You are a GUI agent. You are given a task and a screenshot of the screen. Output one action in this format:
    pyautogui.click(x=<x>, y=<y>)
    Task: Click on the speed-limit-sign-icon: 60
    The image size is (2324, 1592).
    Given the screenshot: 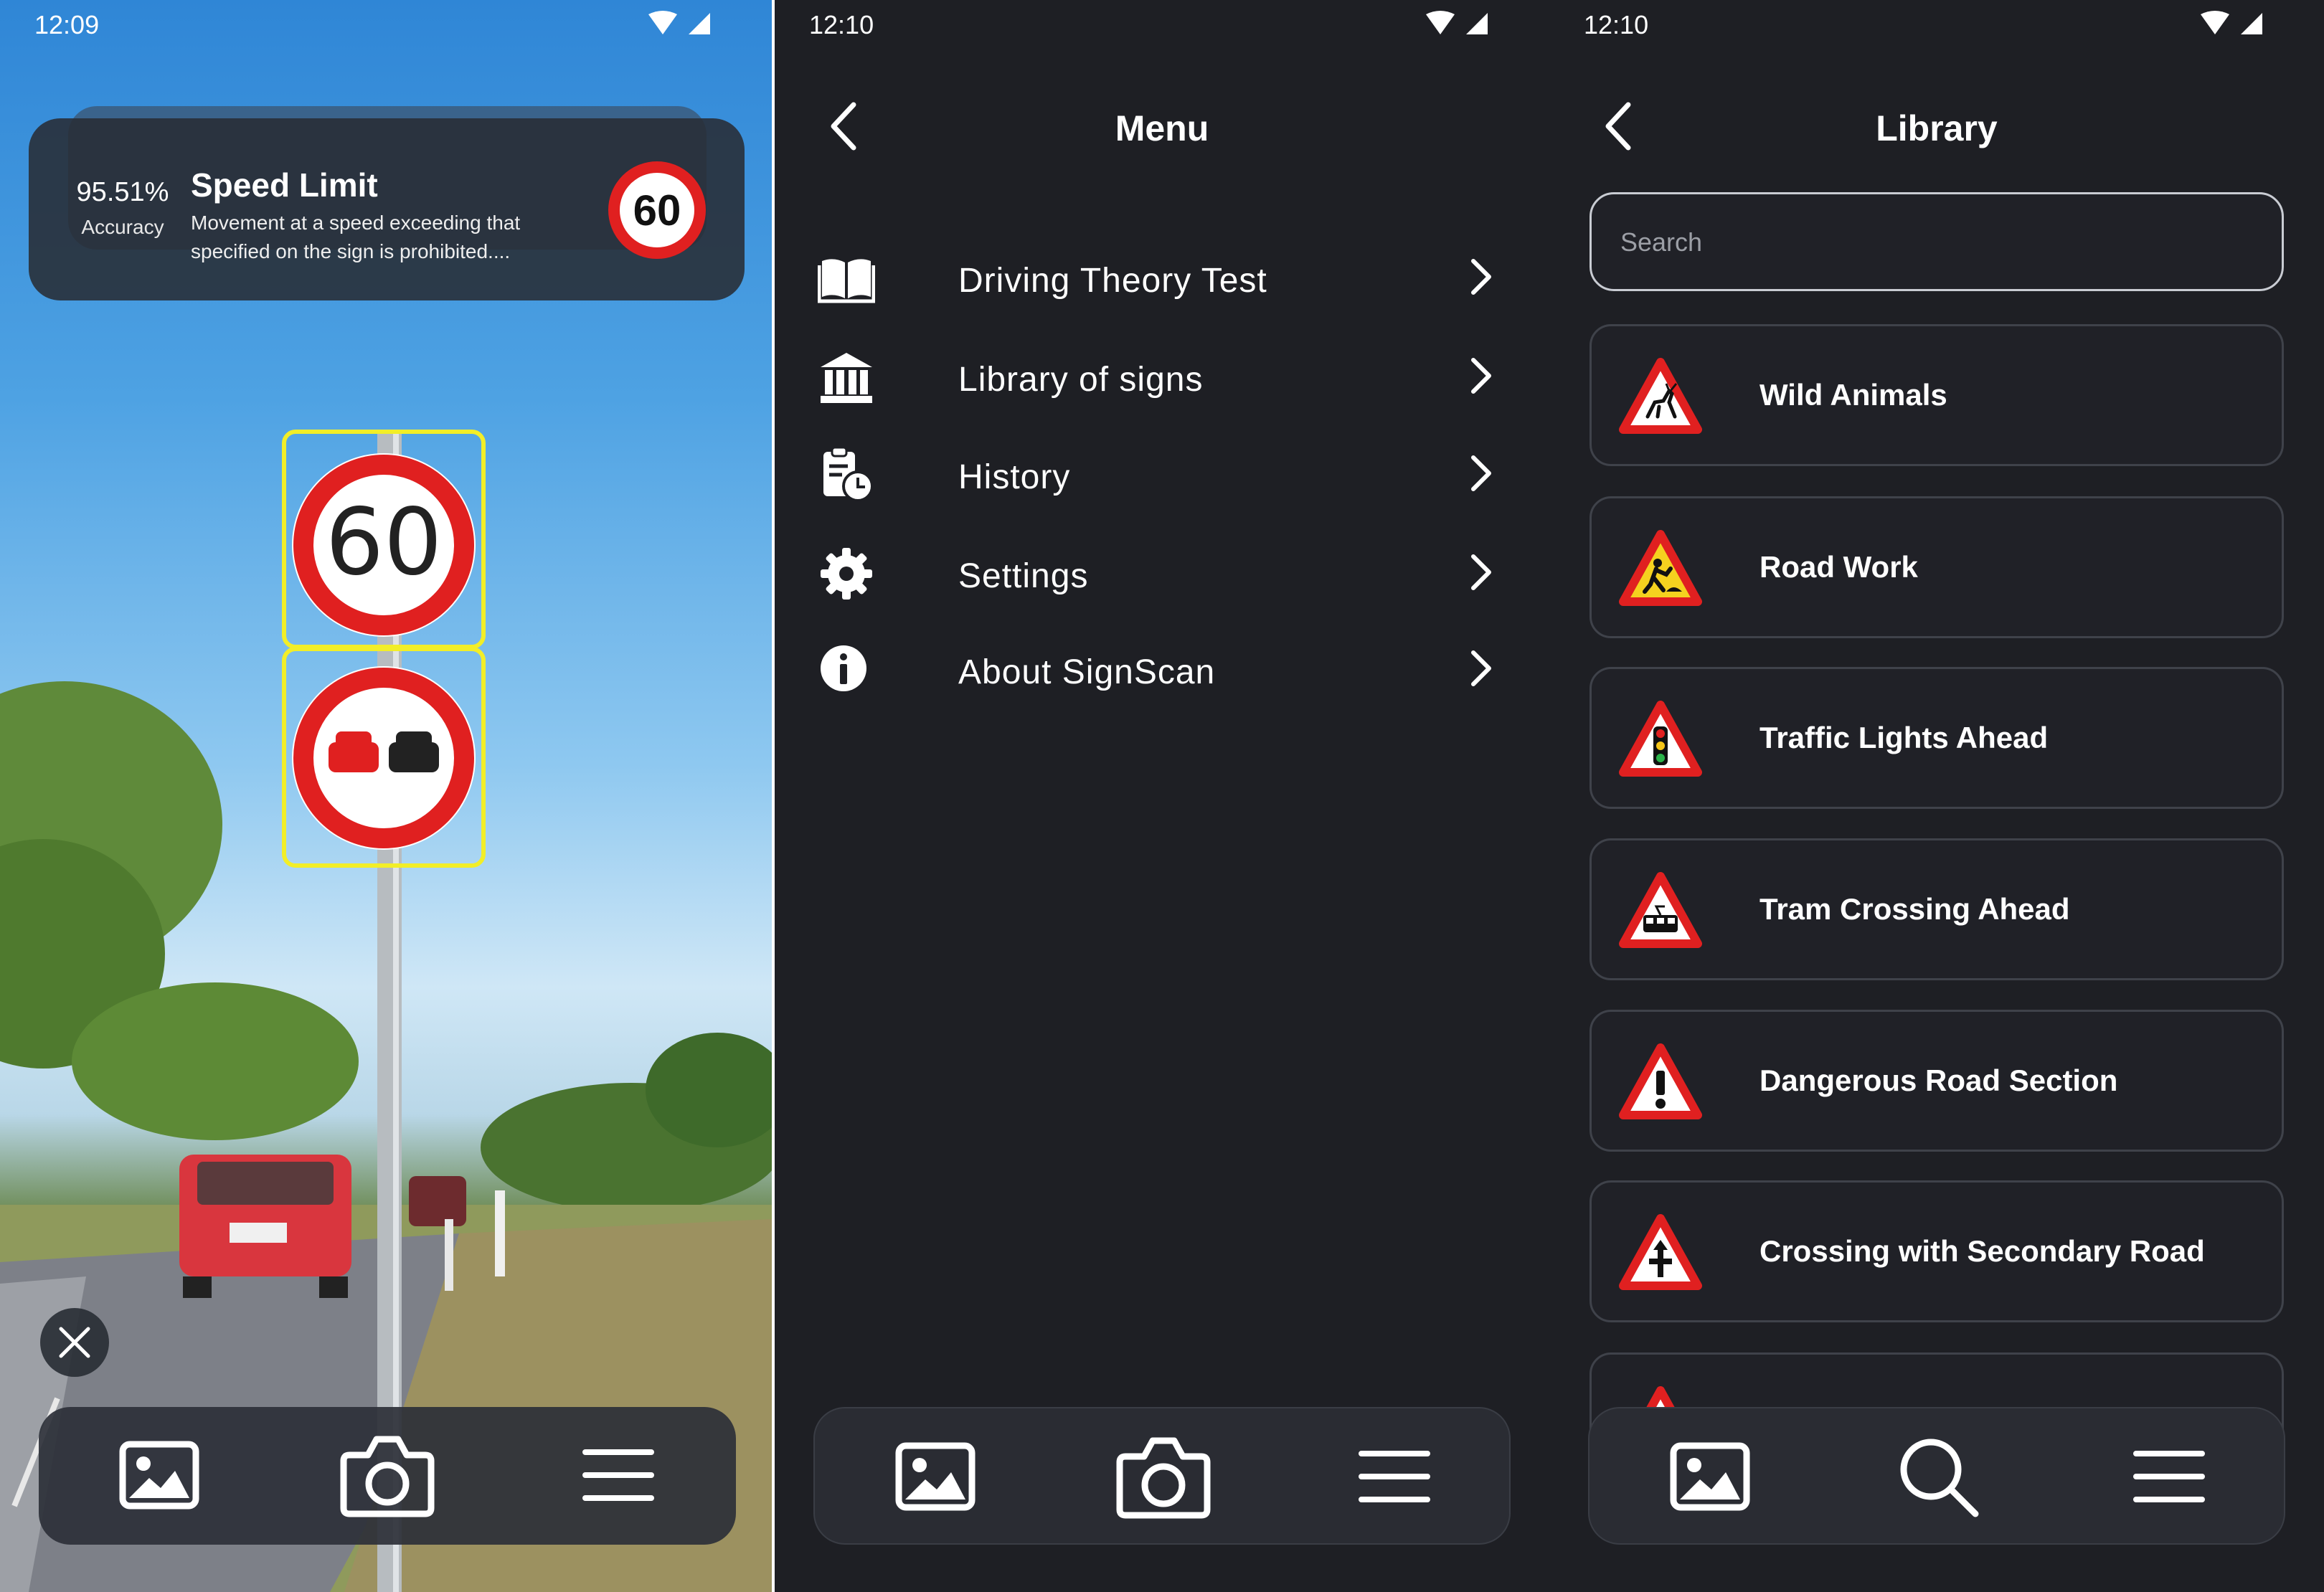 What is the action you would take?
    pyautogui.click(x=657, y=210)
    